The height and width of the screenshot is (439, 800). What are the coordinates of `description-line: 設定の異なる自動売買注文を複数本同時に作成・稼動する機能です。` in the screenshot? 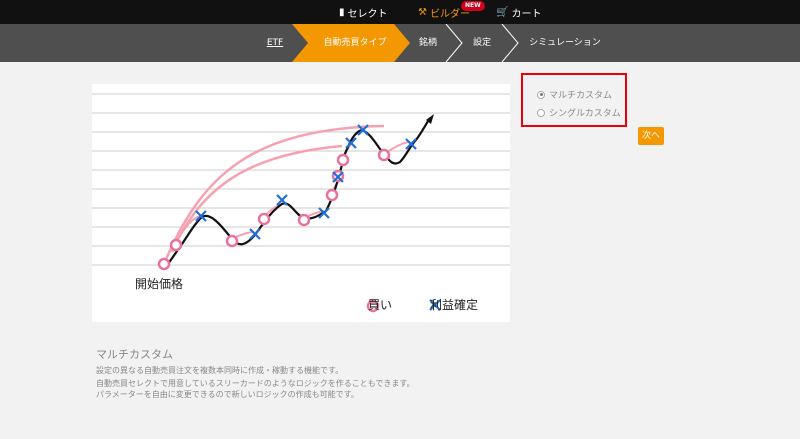 It's located at (220, 370).